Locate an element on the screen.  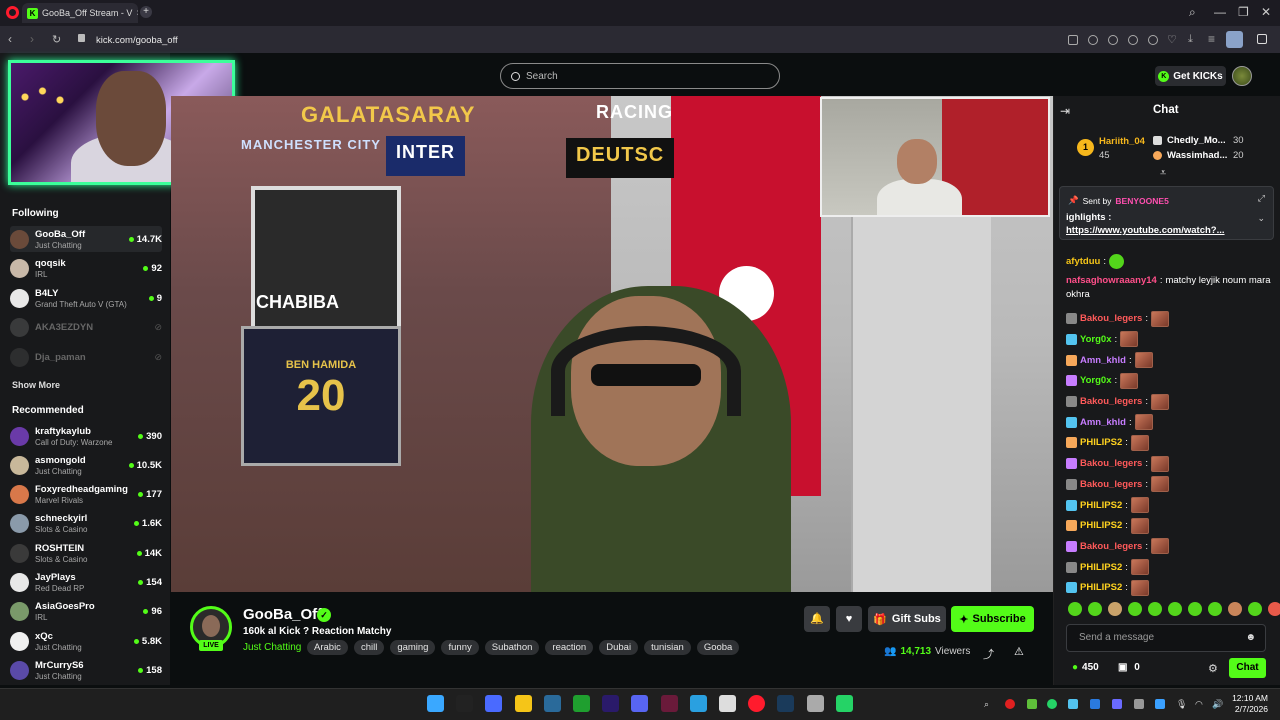
show-more-link: Show More is located at coordinates (36, 385).